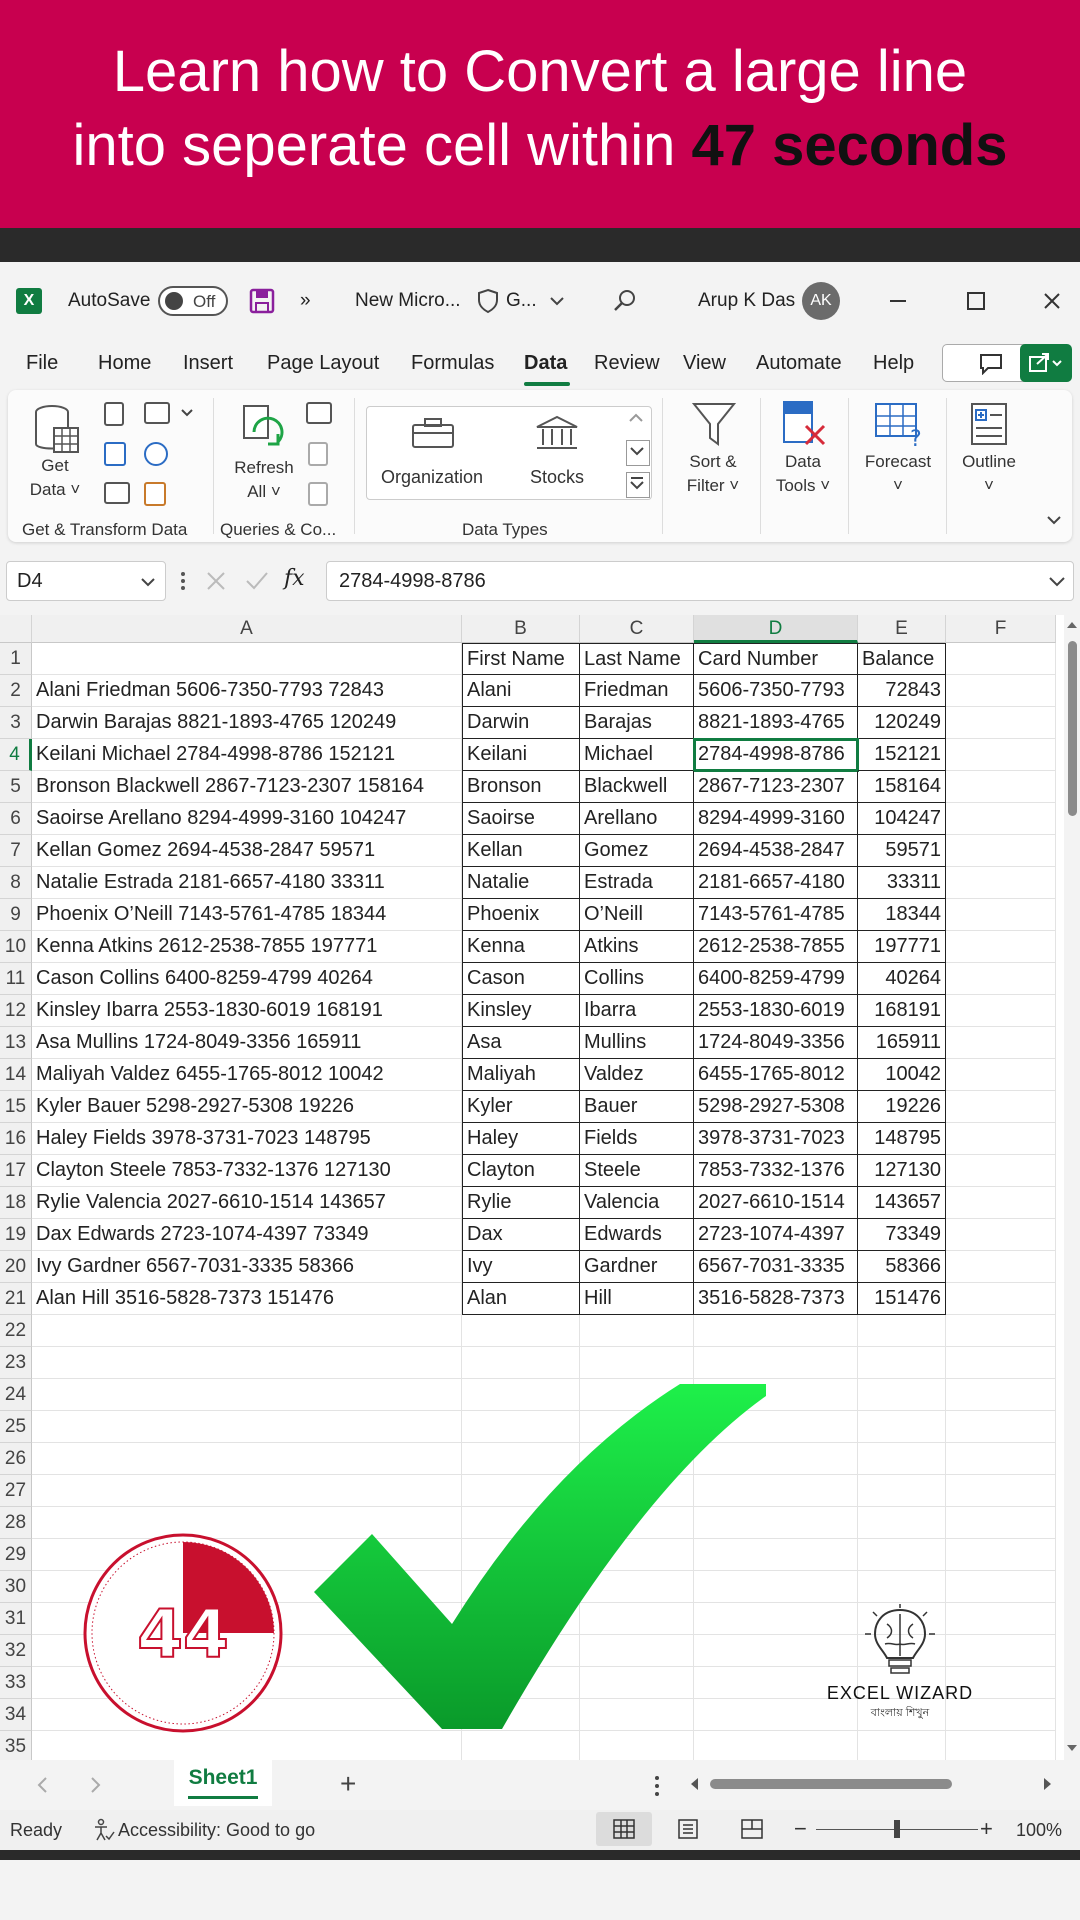  I want to click on cell: Ivy, so click(521, 1267).